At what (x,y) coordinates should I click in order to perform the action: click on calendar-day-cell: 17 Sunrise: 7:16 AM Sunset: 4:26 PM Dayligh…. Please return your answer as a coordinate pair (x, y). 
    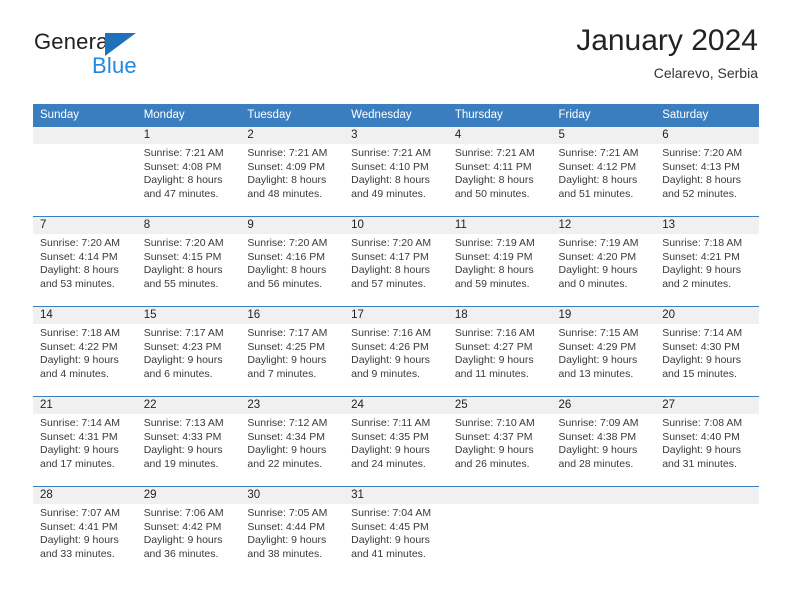
    Looking at the image, I should click on (396, 351).